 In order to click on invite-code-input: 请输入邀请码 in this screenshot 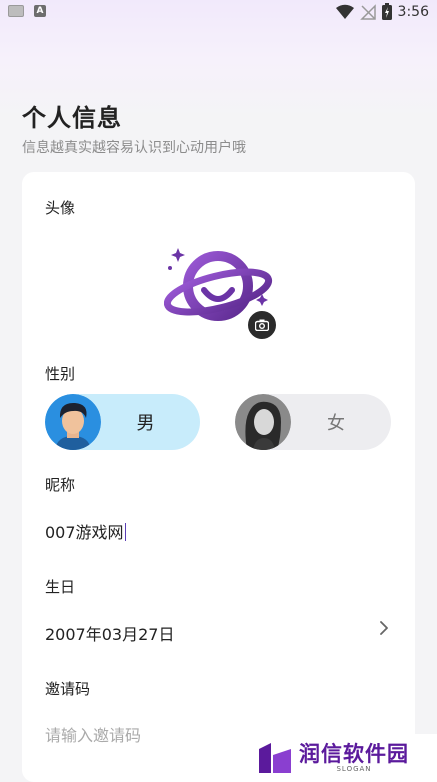, I will do `click(93, 734)`.